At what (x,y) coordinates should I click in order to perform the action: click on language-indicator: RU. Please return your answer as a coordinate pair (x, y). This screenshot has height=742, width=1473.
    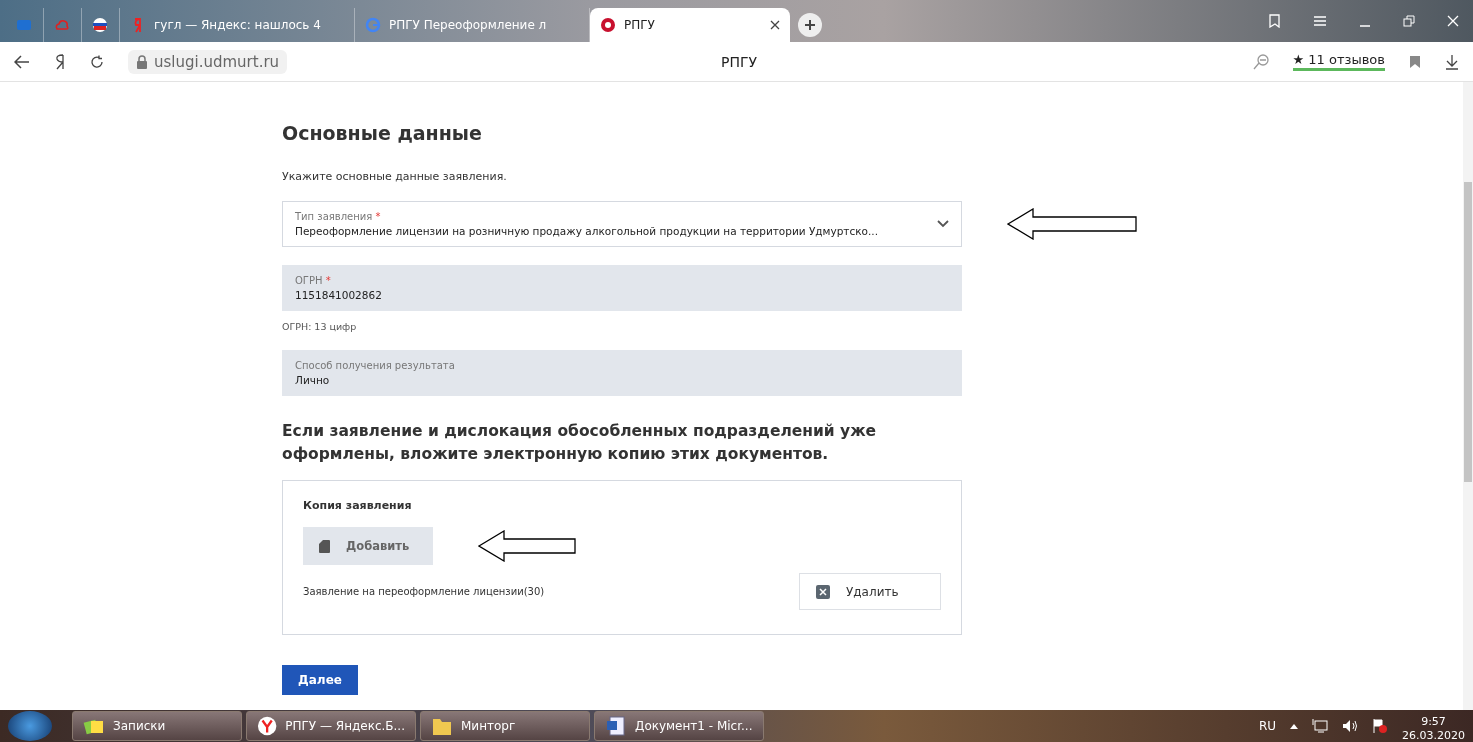
    Looking at the image, I should click on (1267, 726).